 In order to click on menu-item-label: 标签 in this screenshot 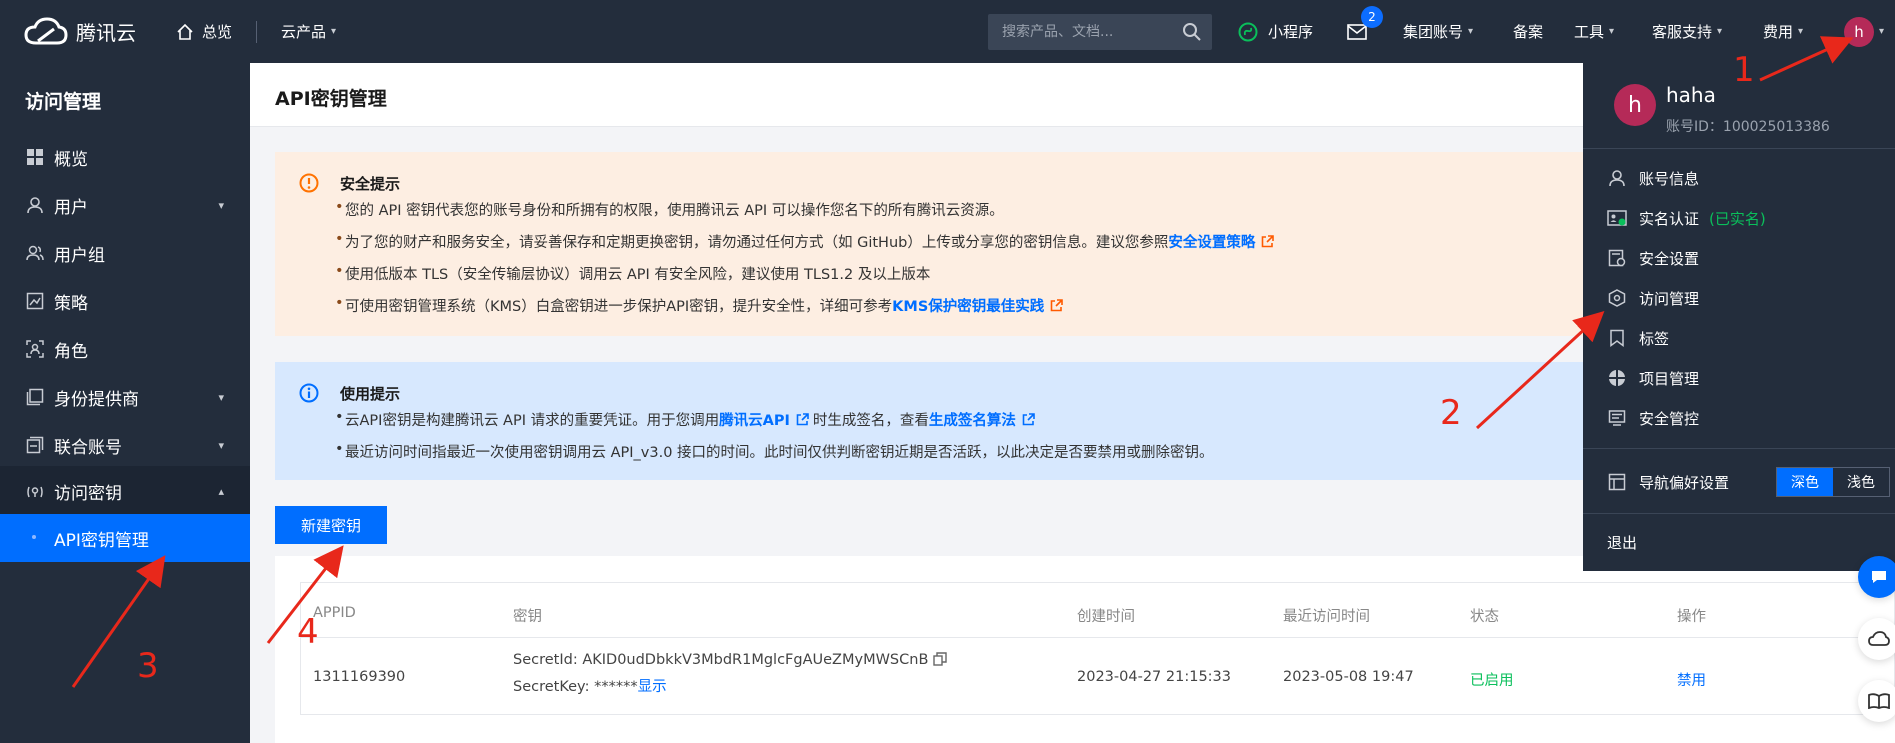, I will do `click(1654, 338)`.